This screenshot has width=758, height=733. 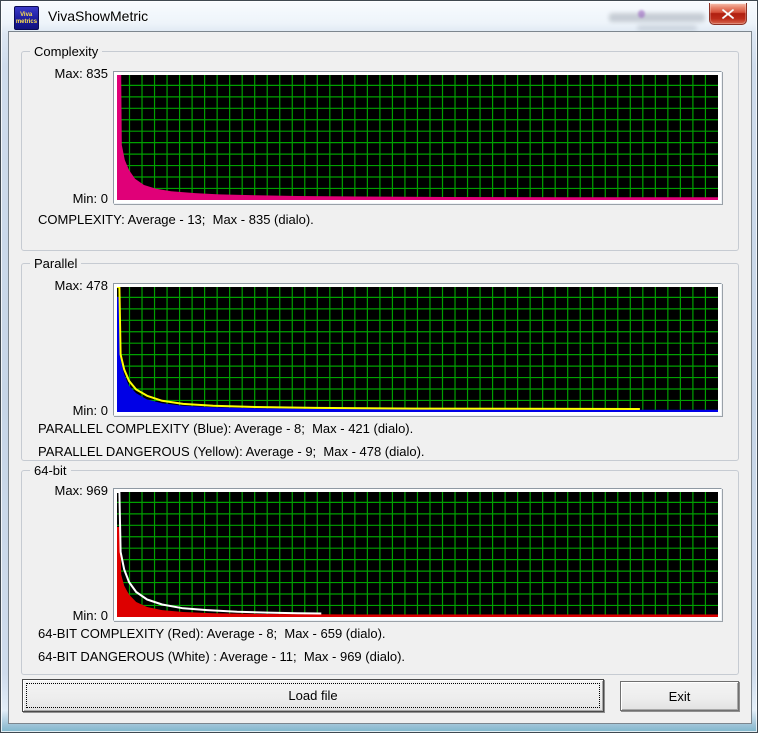 What do you see at coordinates (90, 410) in the screenshot?
I see `parallel-min-label: Min: 0` at bounding box center [90, 410].